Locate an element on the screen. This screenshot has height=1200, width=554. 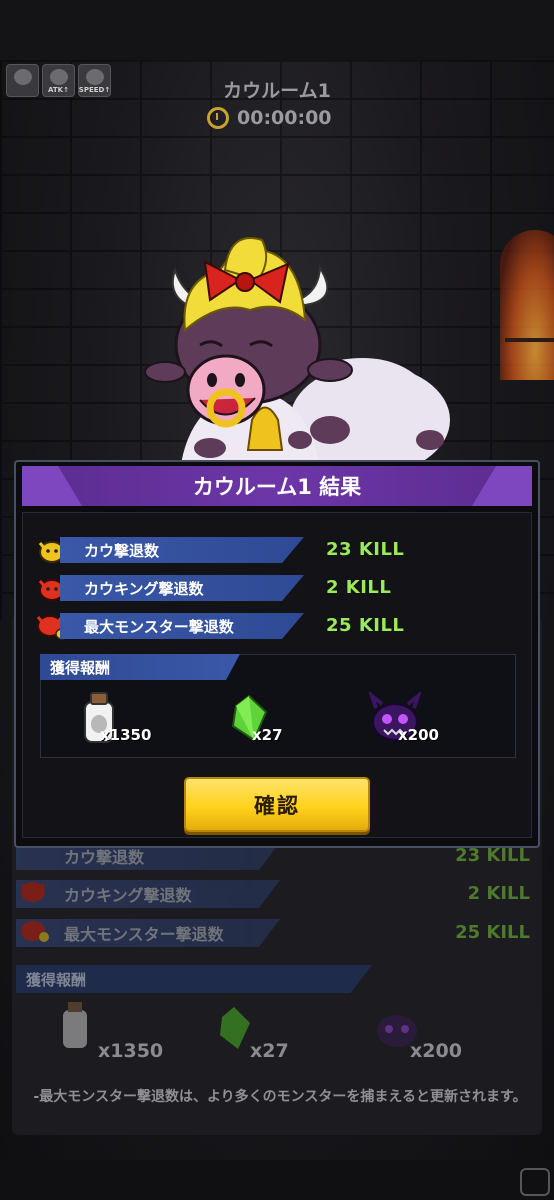
reward-amount: x1350 is located at coordinates (126, 735).